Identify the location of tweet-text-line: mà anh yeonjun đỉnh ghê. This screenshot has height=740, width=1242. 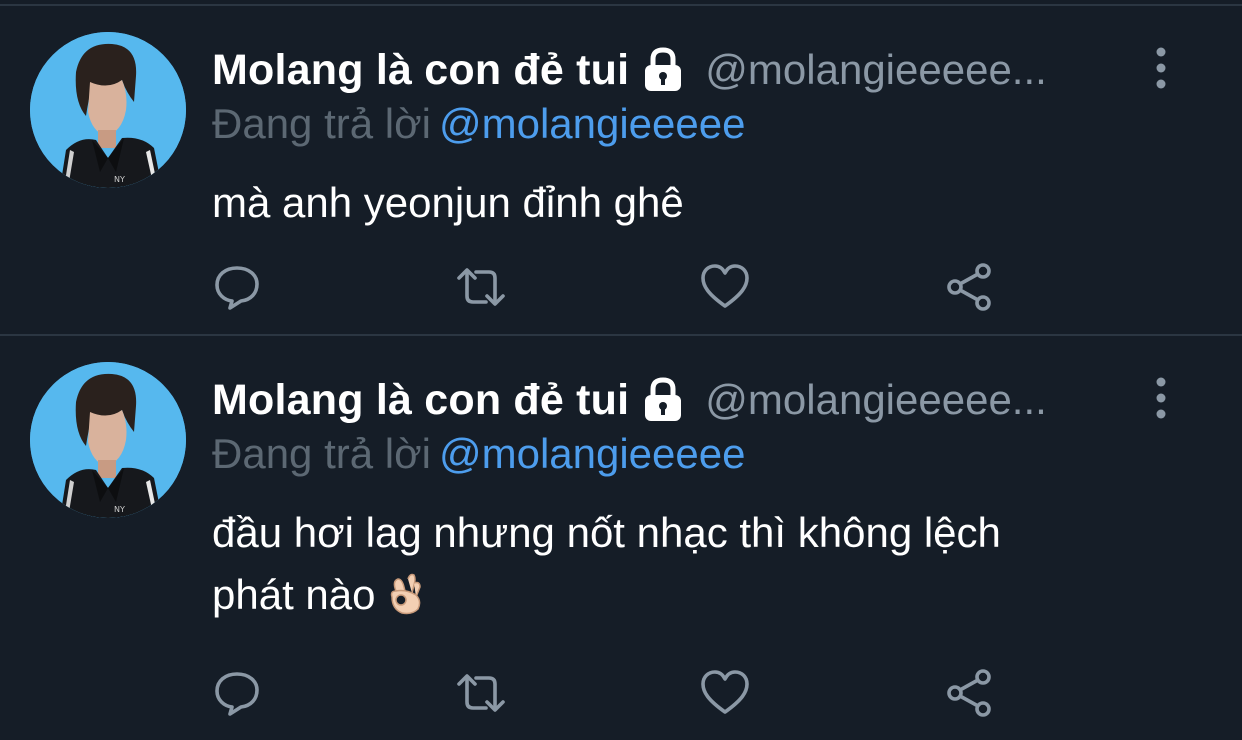
(448, 202).